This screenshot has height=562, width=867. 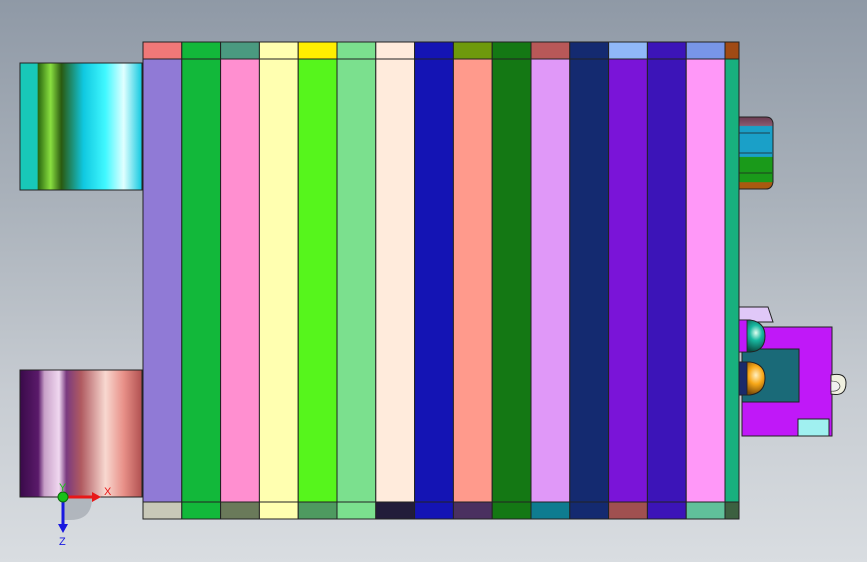 I want to click on col-6-body, so click(x=356, y=280).